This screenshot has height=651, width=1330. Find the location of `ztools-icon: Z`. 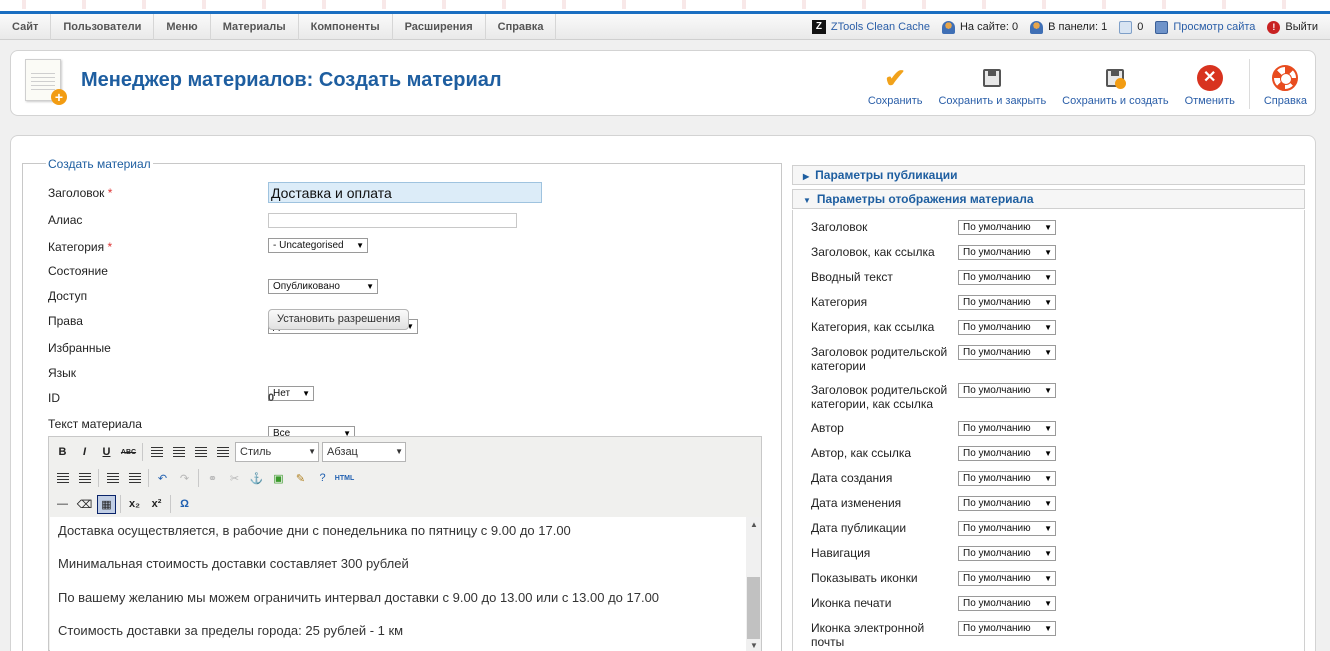

ztools-icon: Z is located at coordinates (818, 27).